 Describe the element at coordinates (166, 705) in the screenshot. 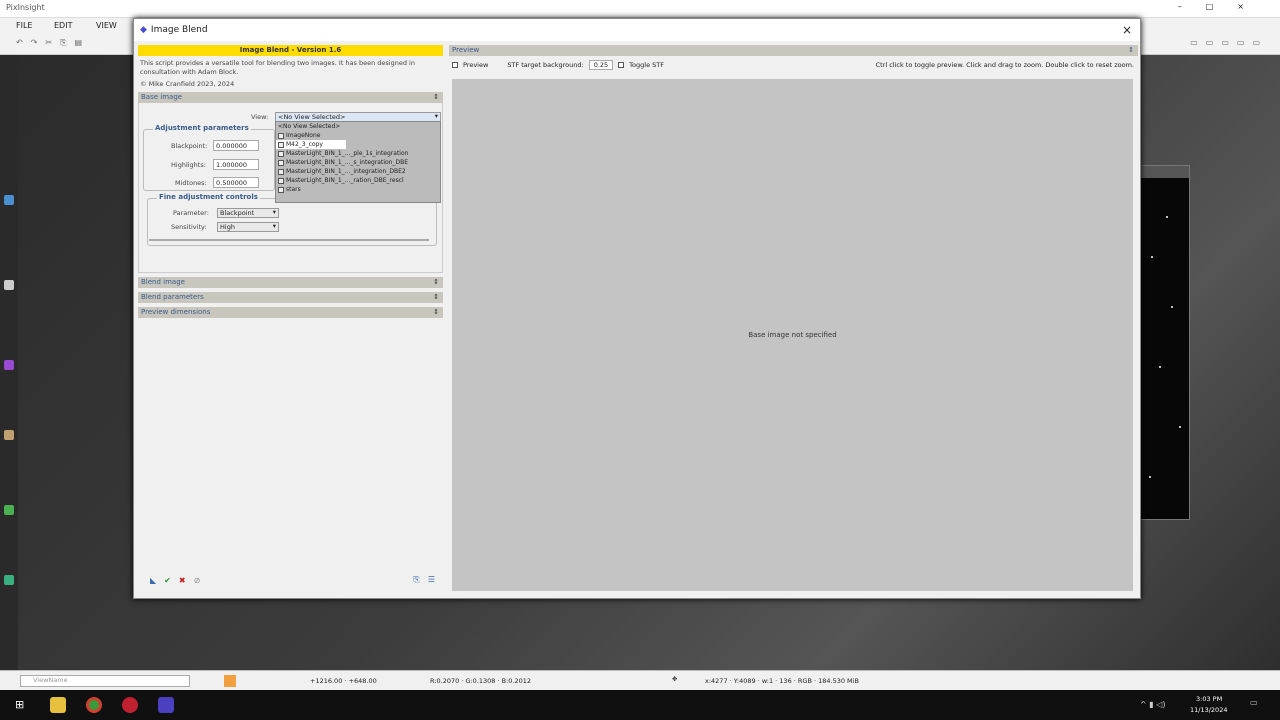

I see `pixinsight-icon` at that location.